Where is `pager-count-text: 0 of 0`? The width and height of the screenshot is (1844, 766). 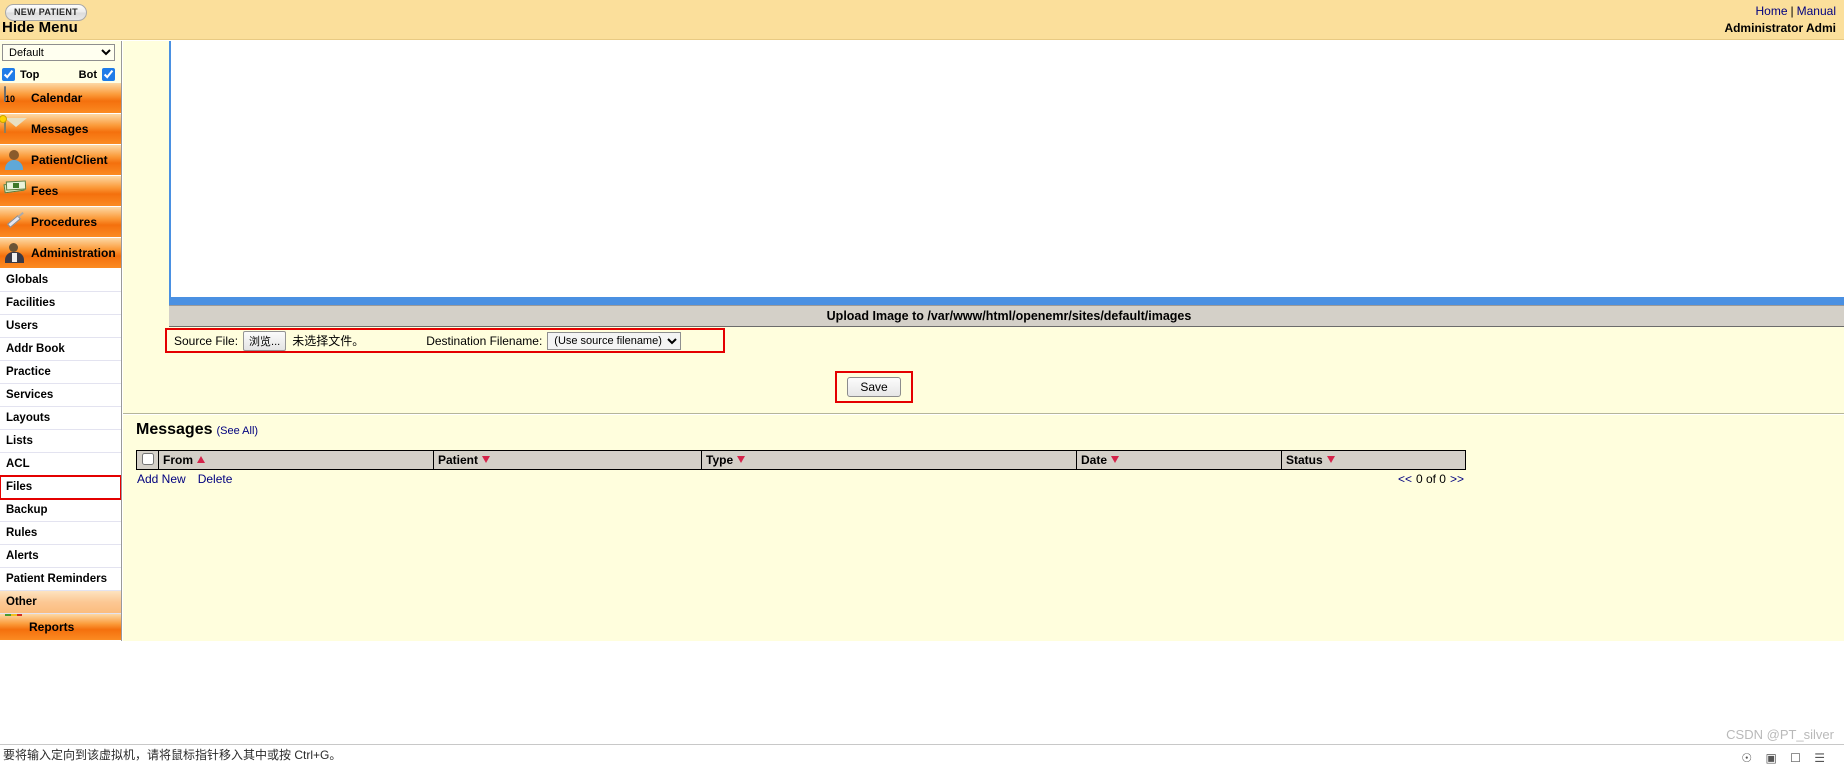
pager-count-text: 0 of 0 is located at coordinates (1430, 479).